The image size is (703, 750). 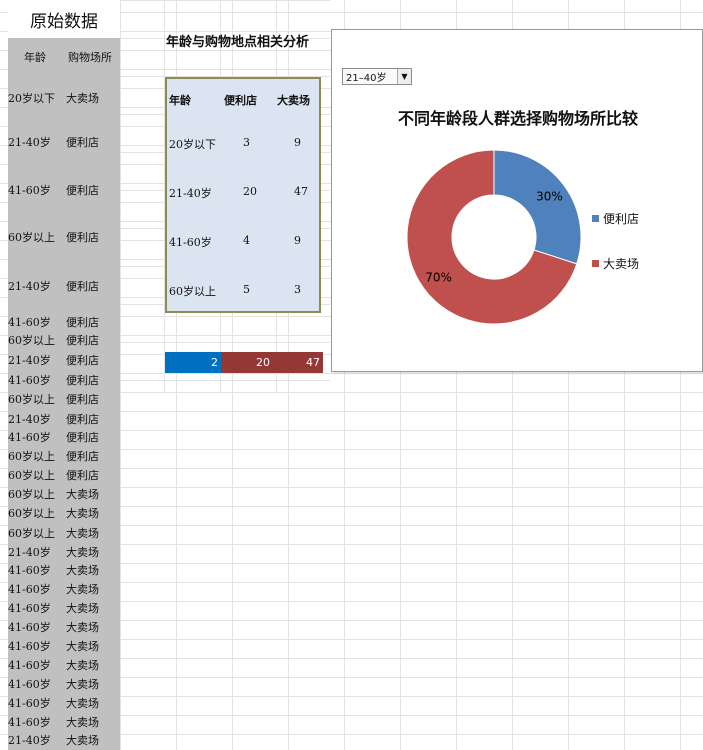 I want to click on pivot-header-supermarket: 大卖场, so click(x=293, y=100).